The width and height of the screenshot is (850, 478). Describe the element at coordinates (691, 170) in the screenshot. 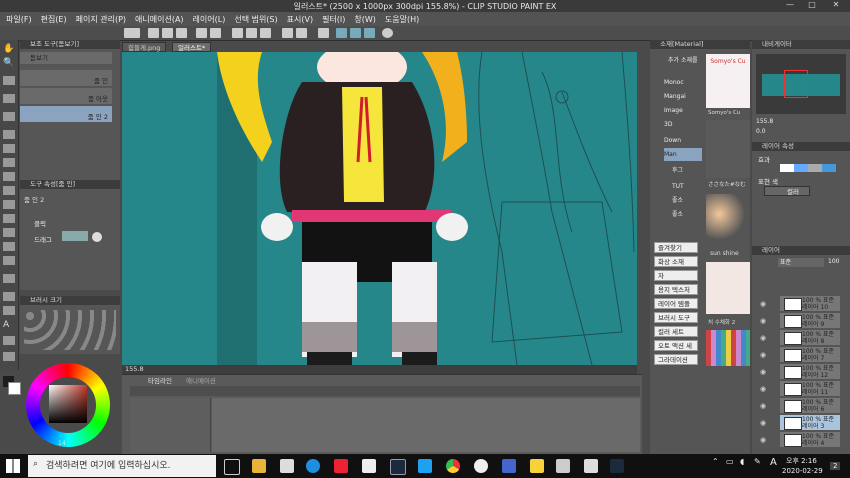

I see `material-tree-item: 후그` at that location.